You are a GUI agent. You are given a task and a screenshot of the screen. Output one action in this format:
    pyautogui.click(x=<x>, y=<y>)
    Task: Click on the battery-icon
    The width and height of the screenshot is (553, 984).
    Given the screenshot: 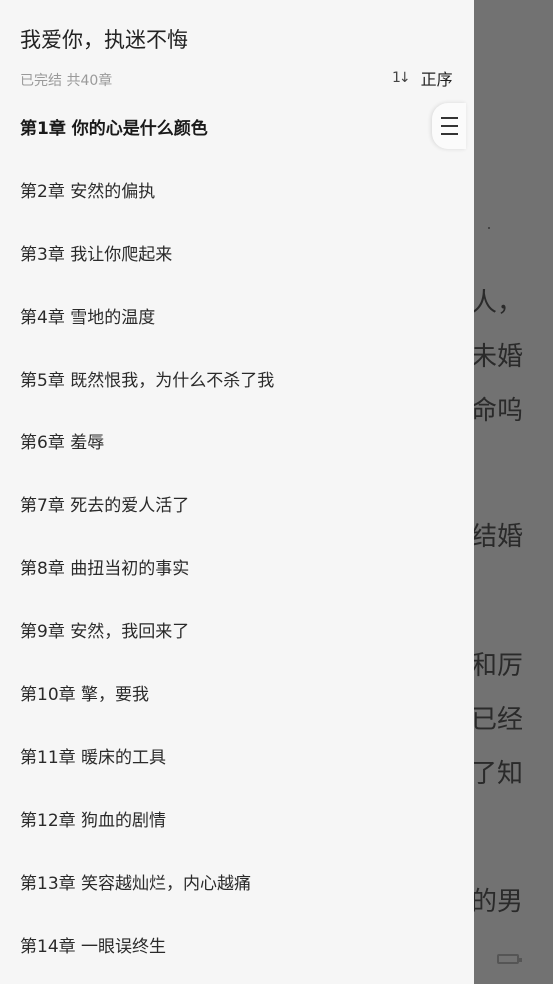 What is the action you would take?
    pyautogui.click(x=509, y=959)
    